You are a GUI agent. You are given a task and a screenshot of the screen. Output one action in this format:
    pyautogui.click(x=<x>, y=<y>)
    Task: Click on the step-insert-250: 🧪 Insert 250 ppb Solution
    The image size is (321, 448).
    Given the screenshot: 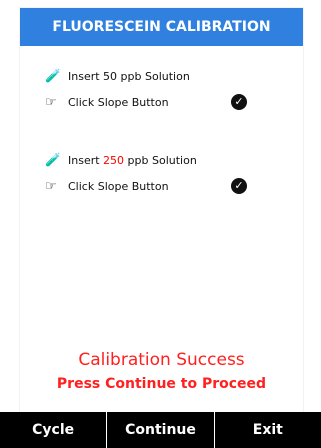 What is the action you would take?
    pyautogui.click(x=161, y=161)
    